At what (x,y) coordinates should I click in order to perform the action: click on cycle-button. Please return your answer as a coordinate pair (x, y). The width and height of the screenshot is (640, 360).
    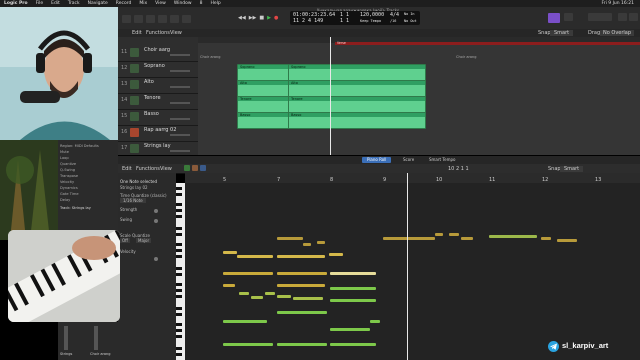
    Looking at the image, I should click on (554, 18).